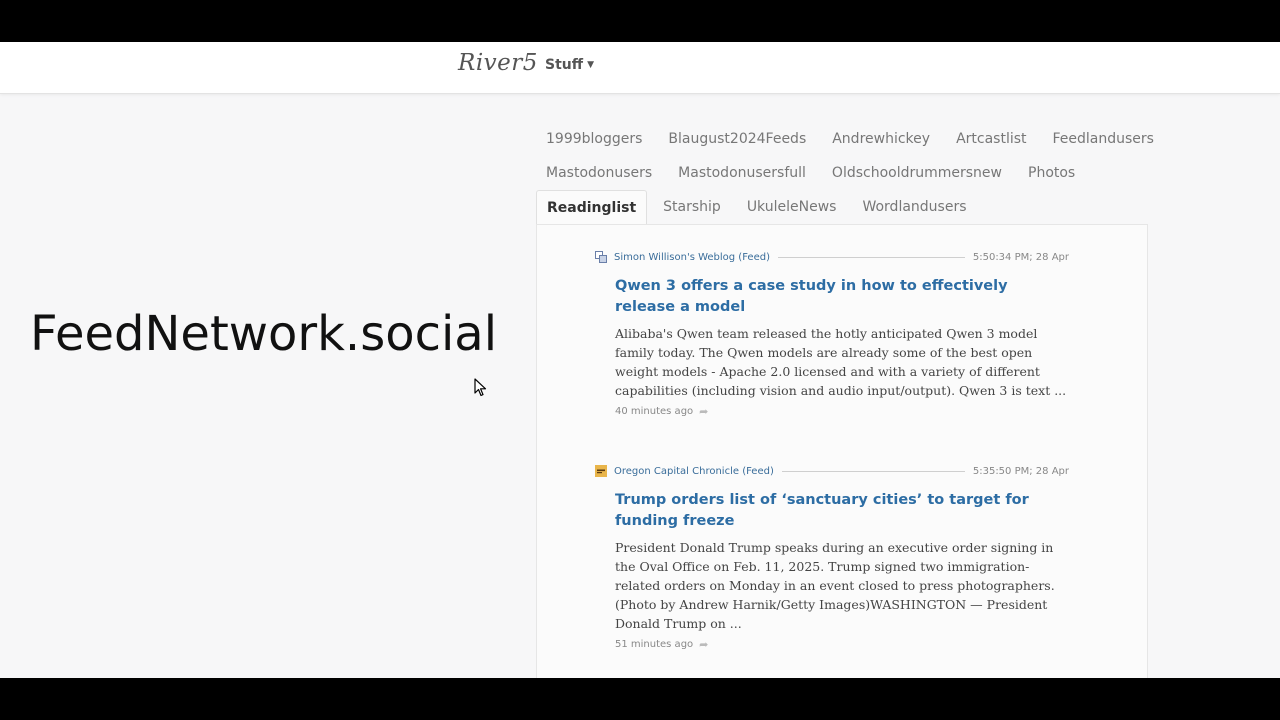 Image resolution: width=1280 pixels, height=720 pixels. I want to click on tab-wordlandusers: Wordlandusers, so click(914, 207).